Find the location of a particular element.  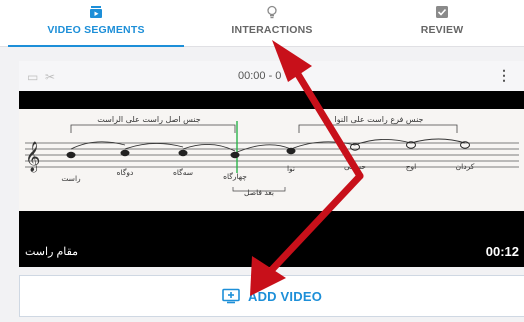

add-video-label: ADD VIDEO is located at coordinates (285, 296).